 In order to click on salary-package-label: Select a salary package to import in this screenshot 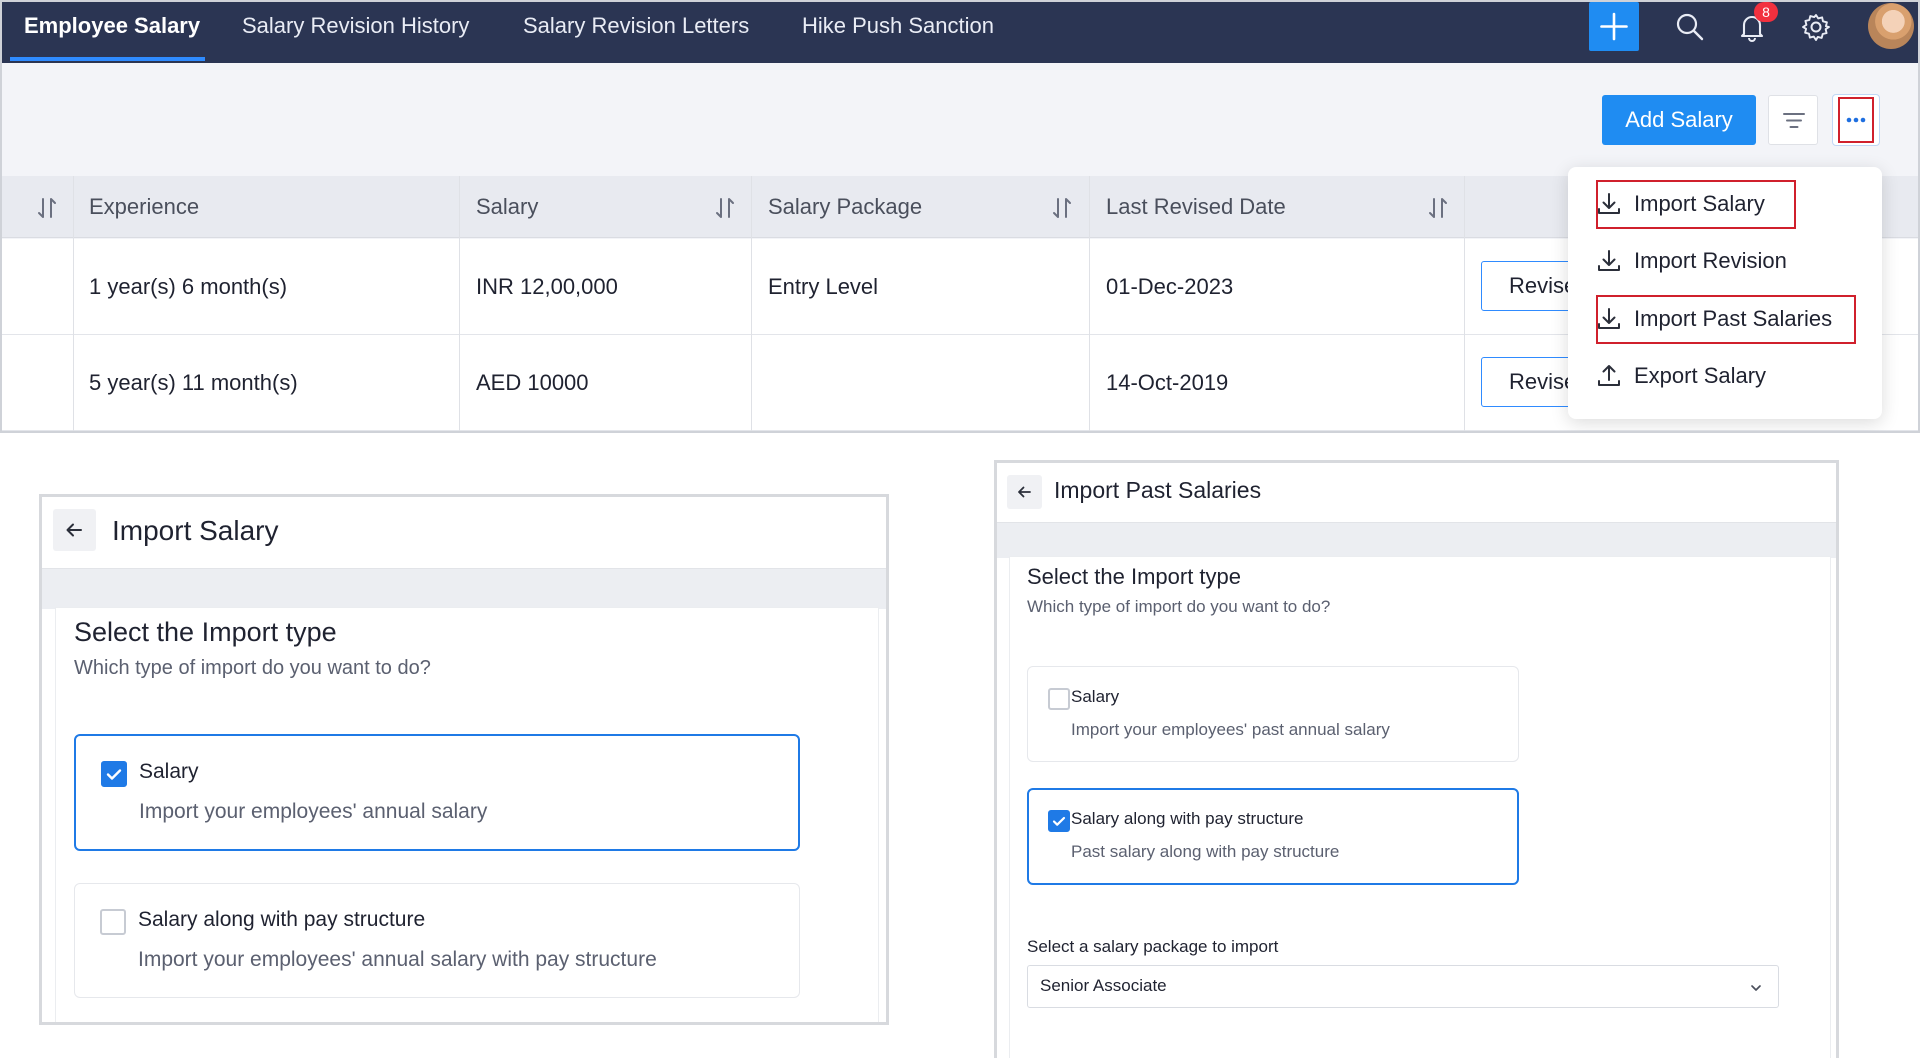, I will do `click(1153, 946)`.